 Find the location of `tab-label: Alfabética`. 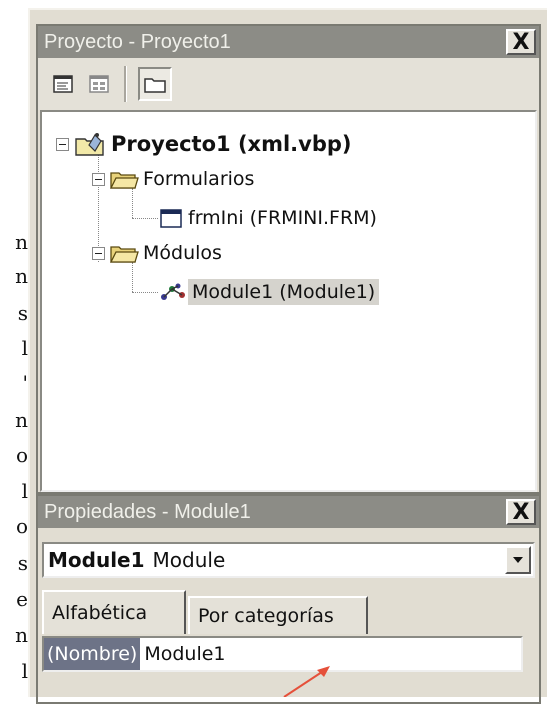

tab-label: Alfabética is located at coordinates (100, 613).